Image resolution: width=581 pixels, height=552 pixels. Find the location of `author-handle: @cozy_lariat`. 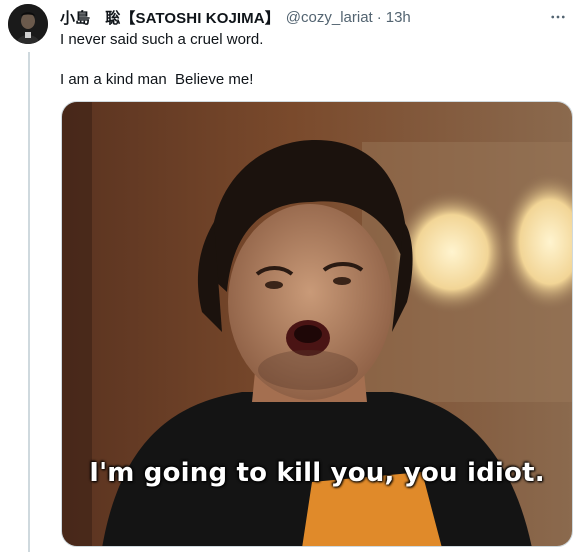

author-handle: @cozy_lariat is located at coordinates (329, 17).